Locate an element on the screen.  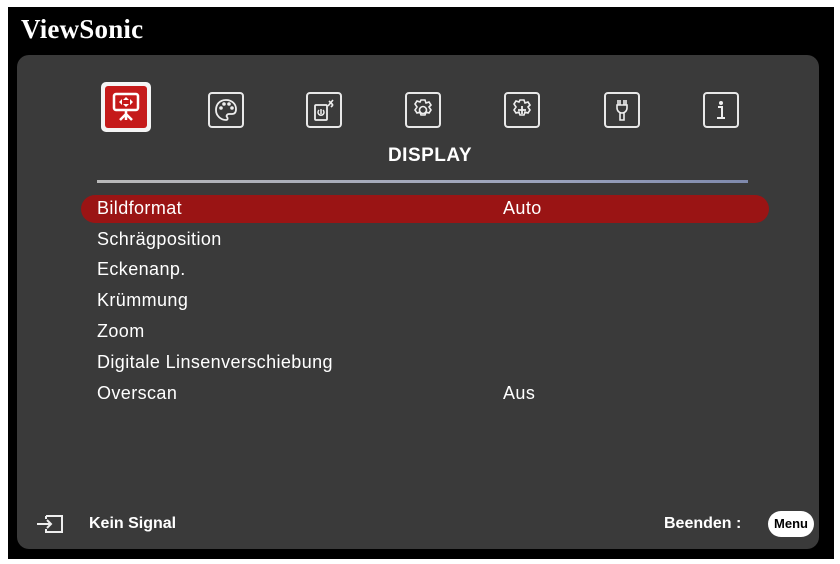
advanced-gear-icon is located at coordinates (522, 107).